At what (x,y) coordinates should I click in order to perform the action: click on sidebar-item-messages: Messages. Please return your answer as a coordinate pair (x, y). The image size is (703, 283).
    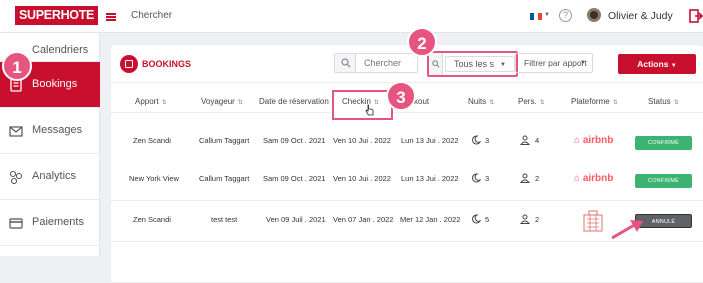
    Looking at the image, I should click on (50, 131).